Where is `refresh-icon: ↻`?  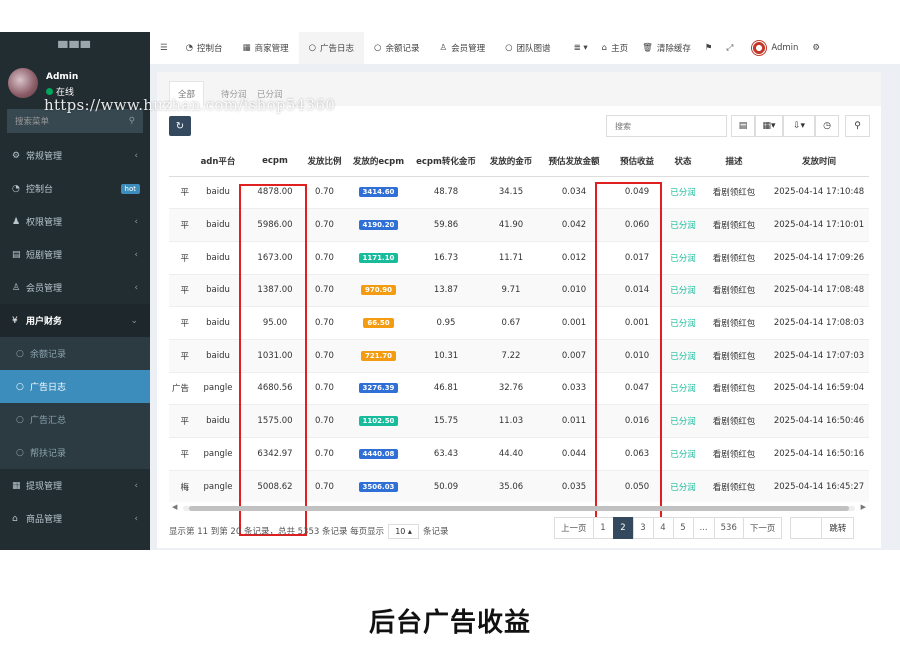
refresh-icon: ↻ is located at coordinates (180, 126).